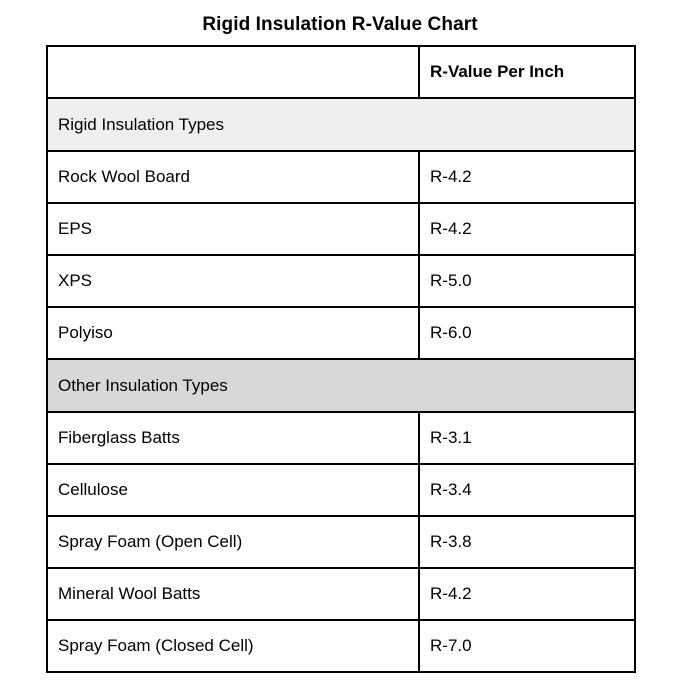 This screenshot has width=680, height=682. I want to click on column-header-rvalue: R-Value Per Inch, so click(527, 72).